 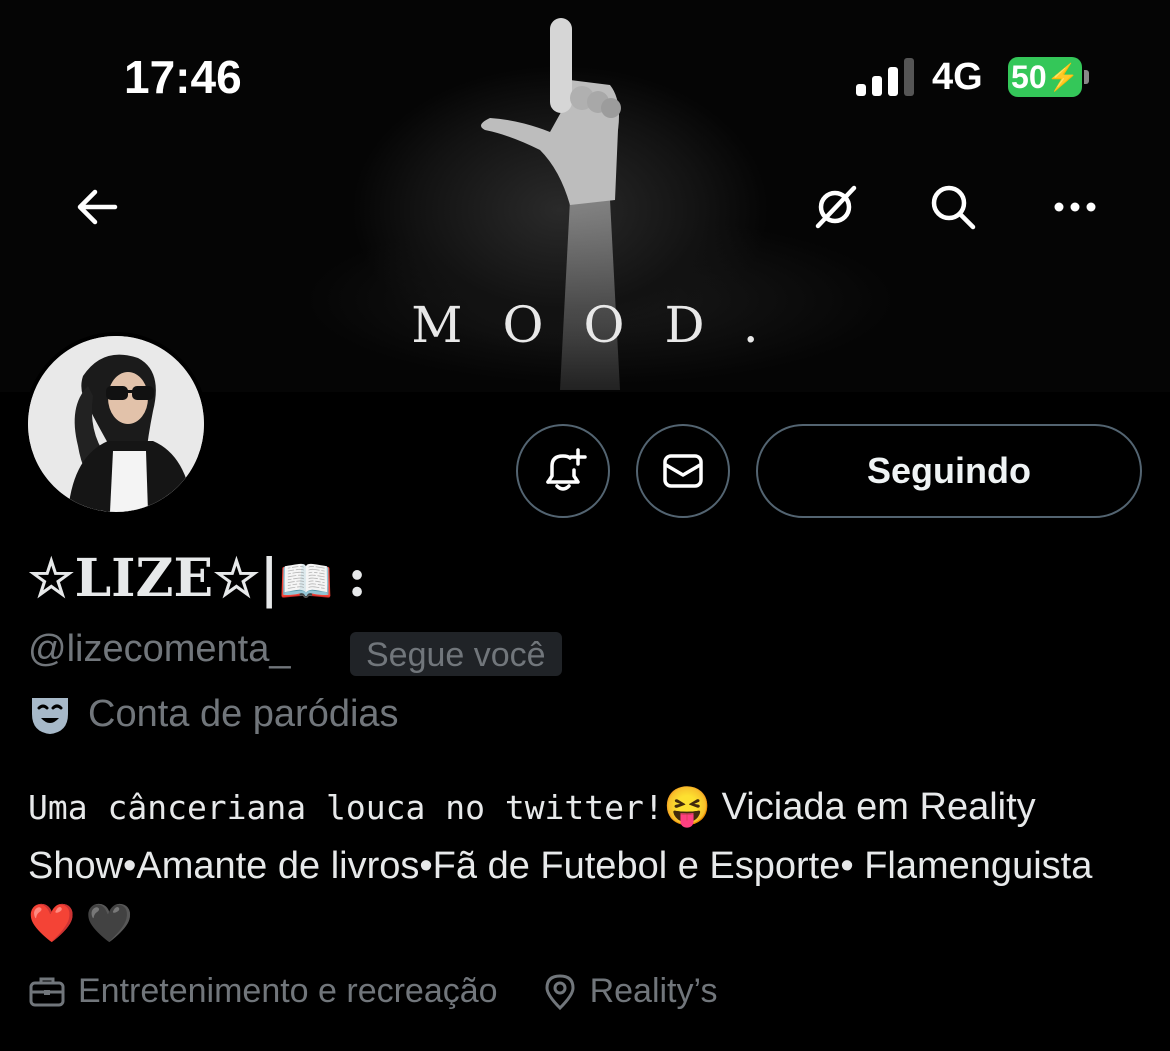 I want to click on following-button: Seguindo, so click(x=949, y=471).